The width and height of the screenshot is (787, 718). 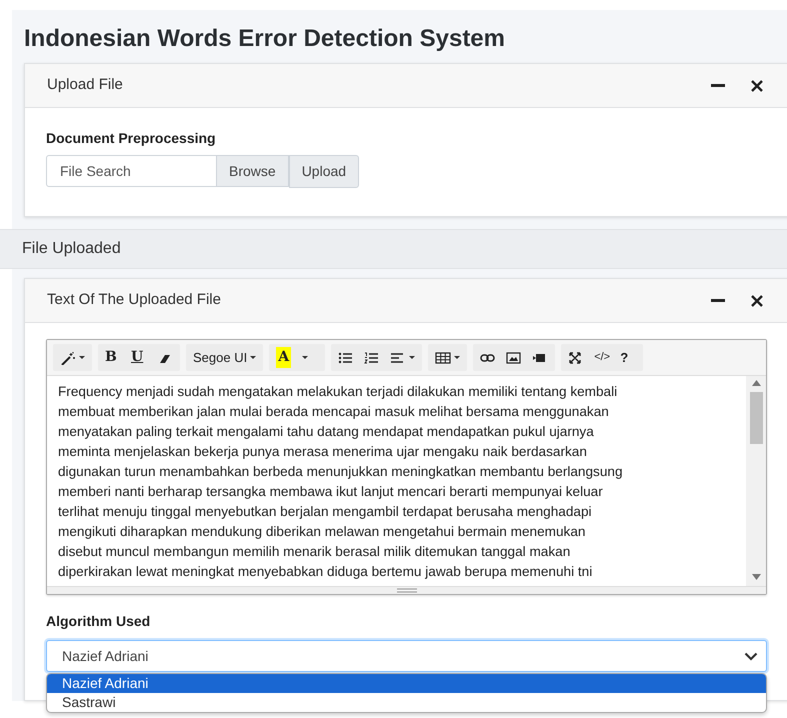 What do you see at coordinates (602, 357) in the screenshot?
I see `toolbar-button: </>` at bounding box center [602, 357].